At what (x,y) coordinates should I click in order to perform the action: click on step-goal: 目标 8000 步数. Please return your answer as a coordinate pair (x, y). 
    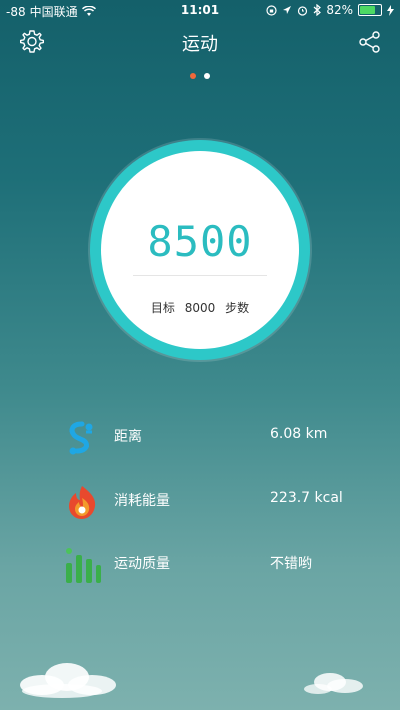
    Looking at the image, I should click on (200, 307).